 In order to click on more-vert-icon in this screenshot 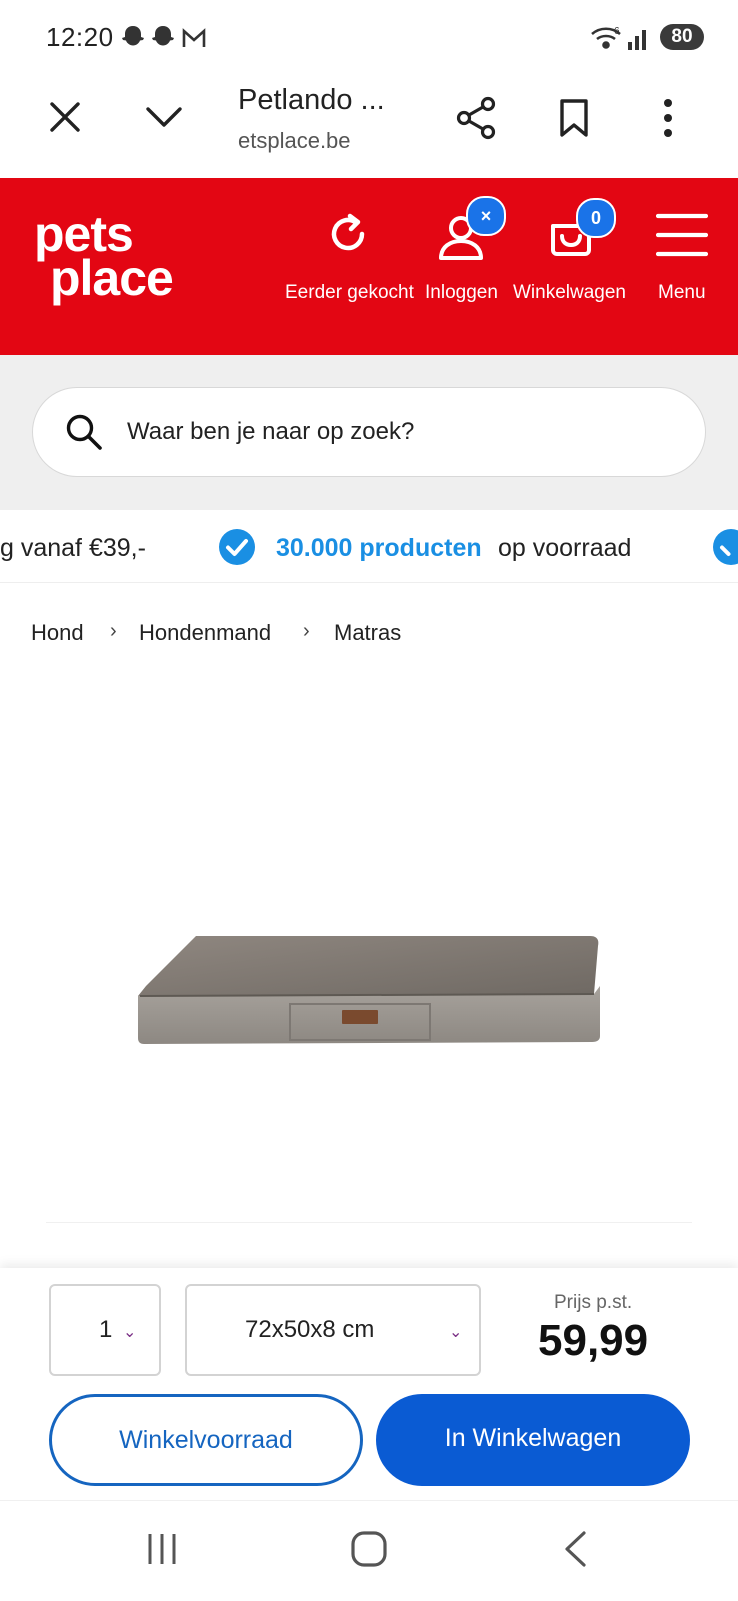, I will do `click(668, 118)`.